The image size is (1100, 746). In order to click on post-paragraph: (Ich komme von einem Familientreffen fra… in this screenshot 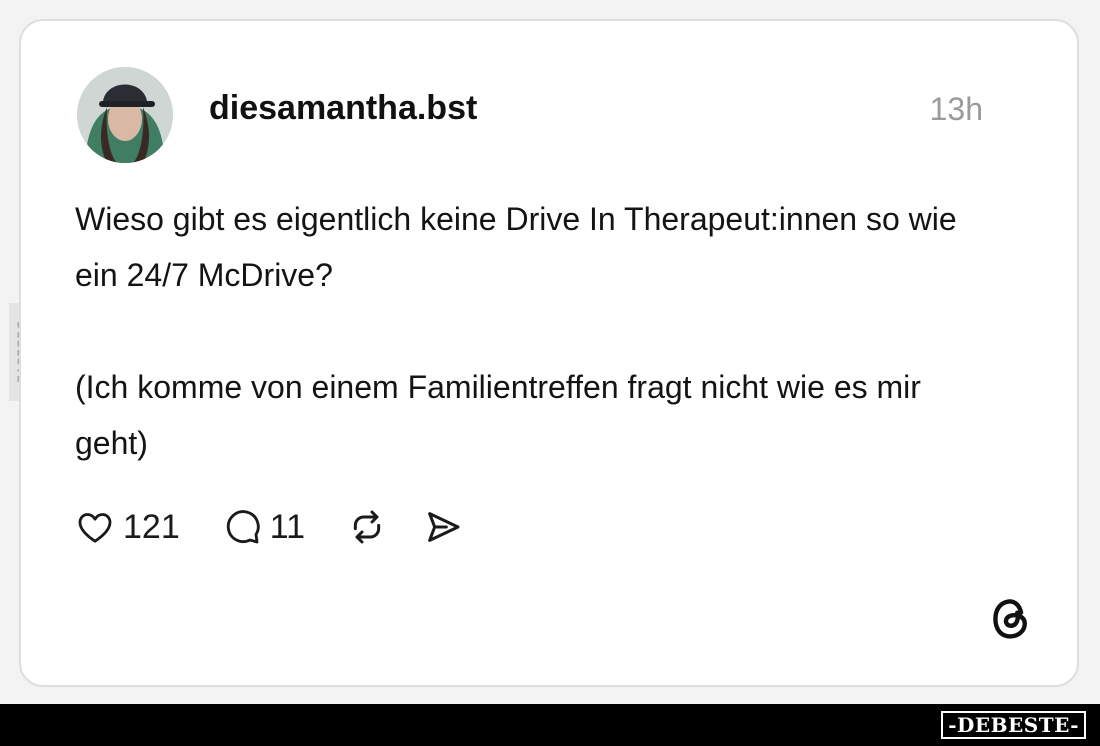, I will do `click(498, 415)`.